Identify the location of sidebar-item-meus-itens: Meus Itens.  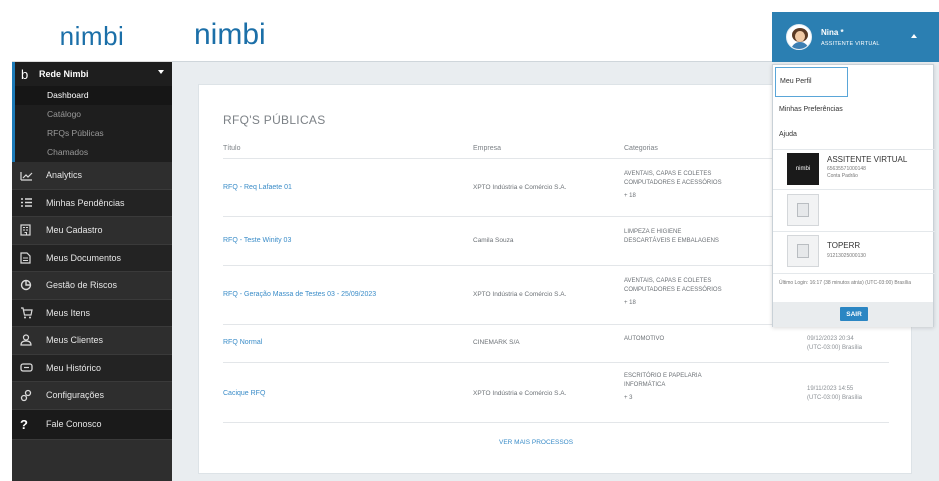
(92, 313).